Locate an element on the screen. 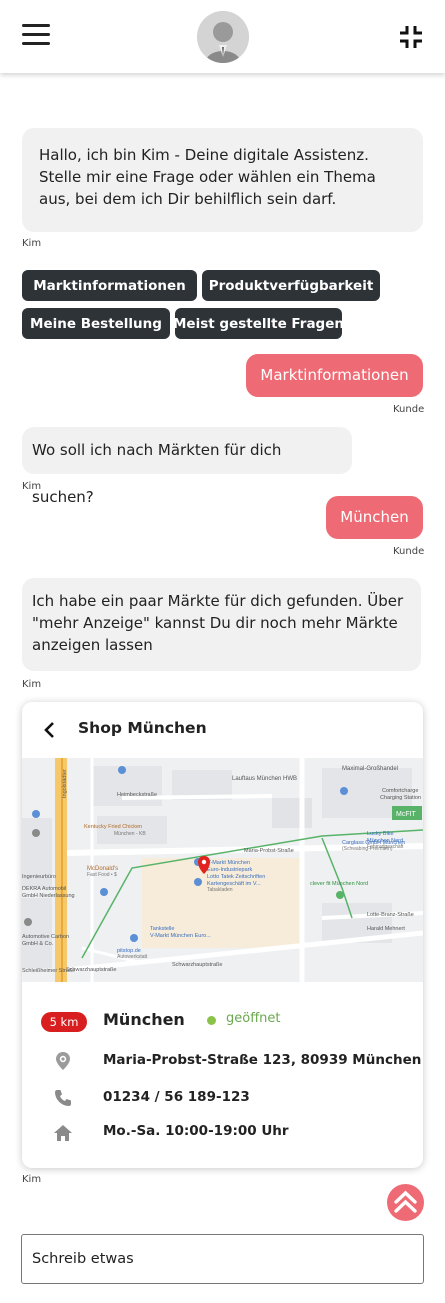  map-label: Tabakladen is located at coordinates (220, 890).